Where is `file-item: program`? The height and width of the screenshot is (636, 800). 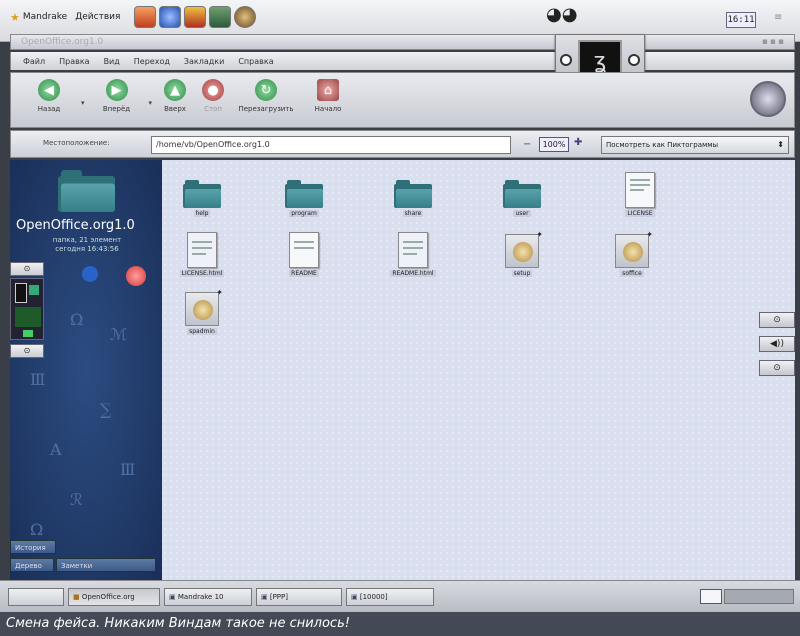
file-item: program is located at coordinates (304, 193).